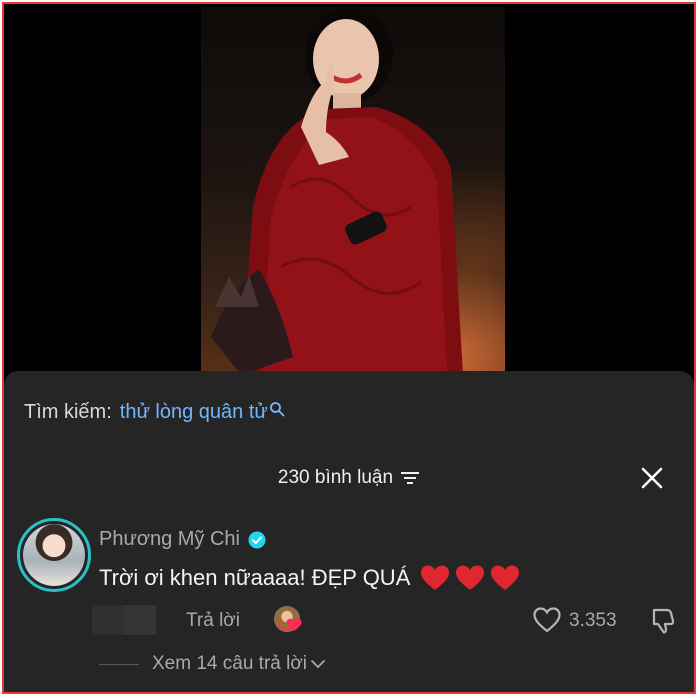 This screenshot has width=700, height=698. I want to click on like-icon, so click(547, 620).